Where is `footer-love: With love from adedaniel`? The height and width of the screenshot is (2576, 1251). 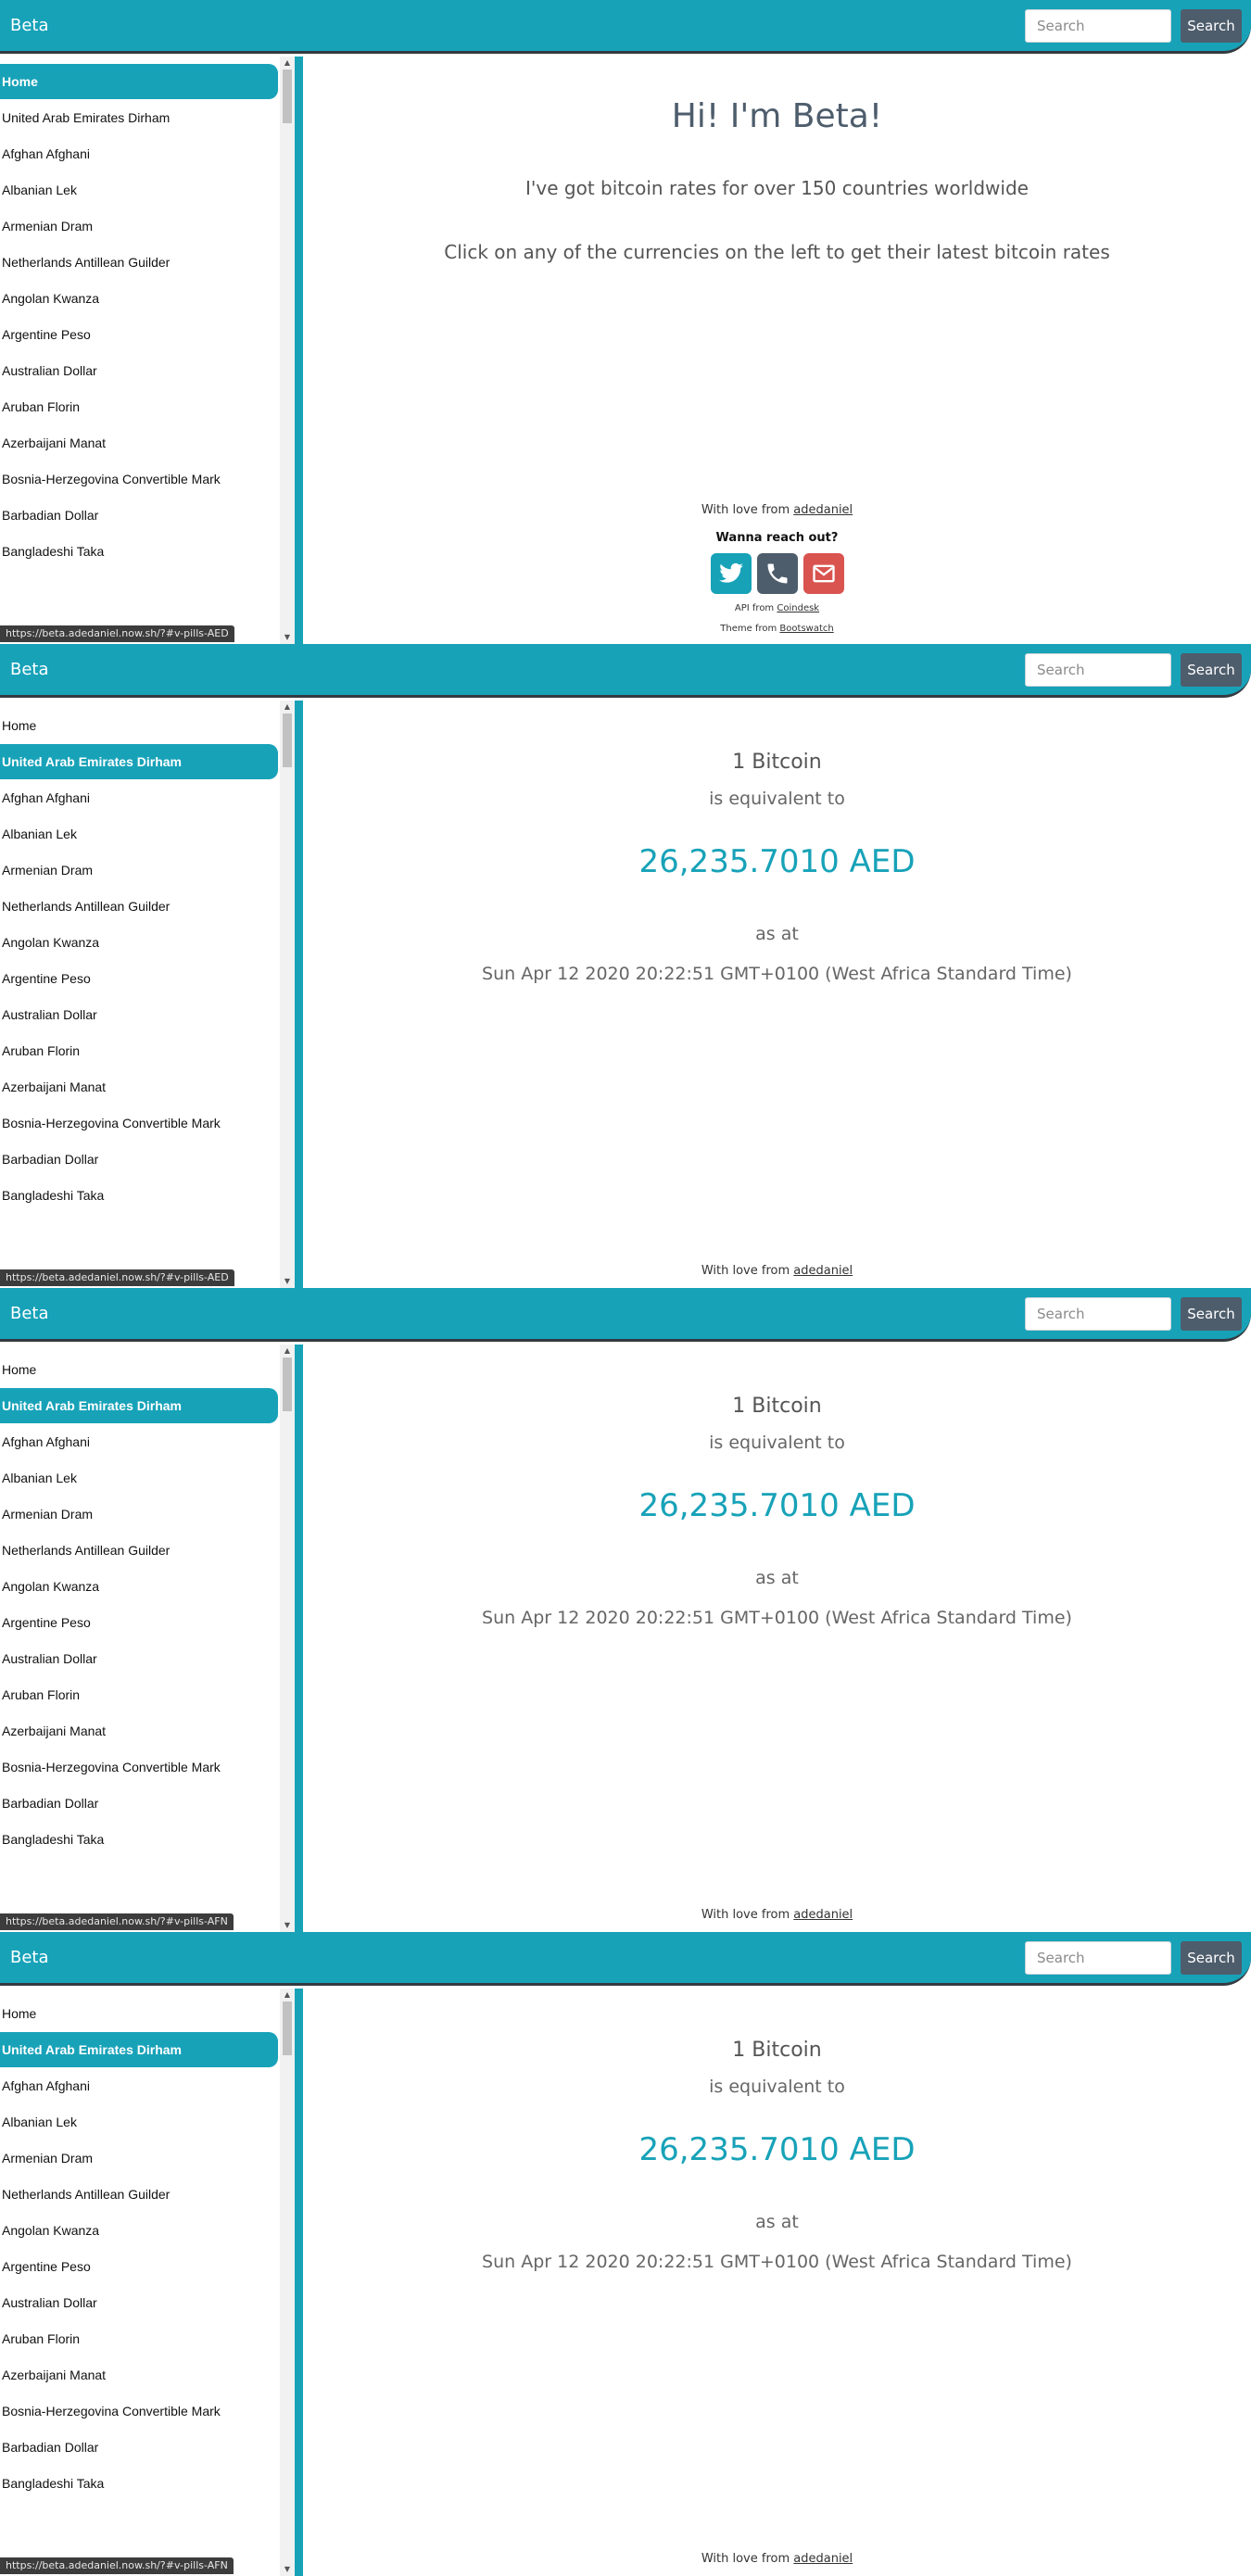
footer-love: With love from adedaniel is located at coordinates (777, 510).